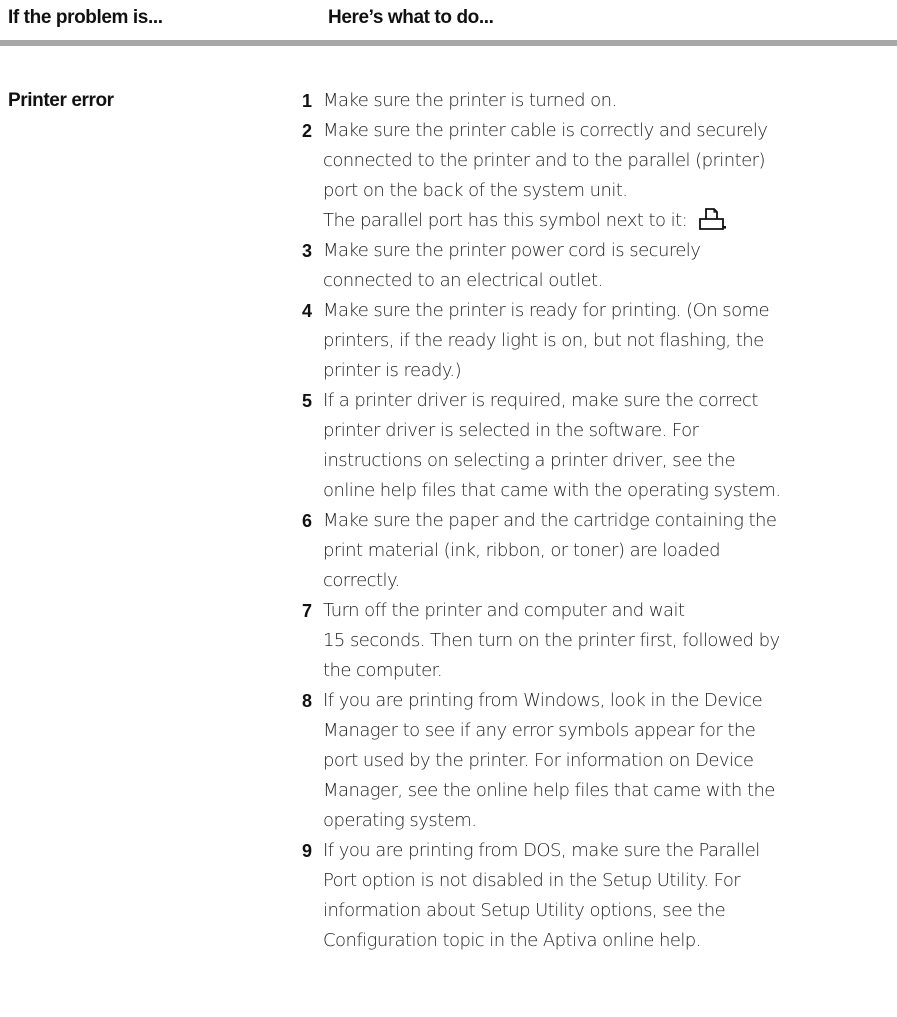 This screenshot has height=1017, width=897. Describe the element at coordinates (400, 820) in the screenshot. I see `step-text-line: operating system.` at that location.